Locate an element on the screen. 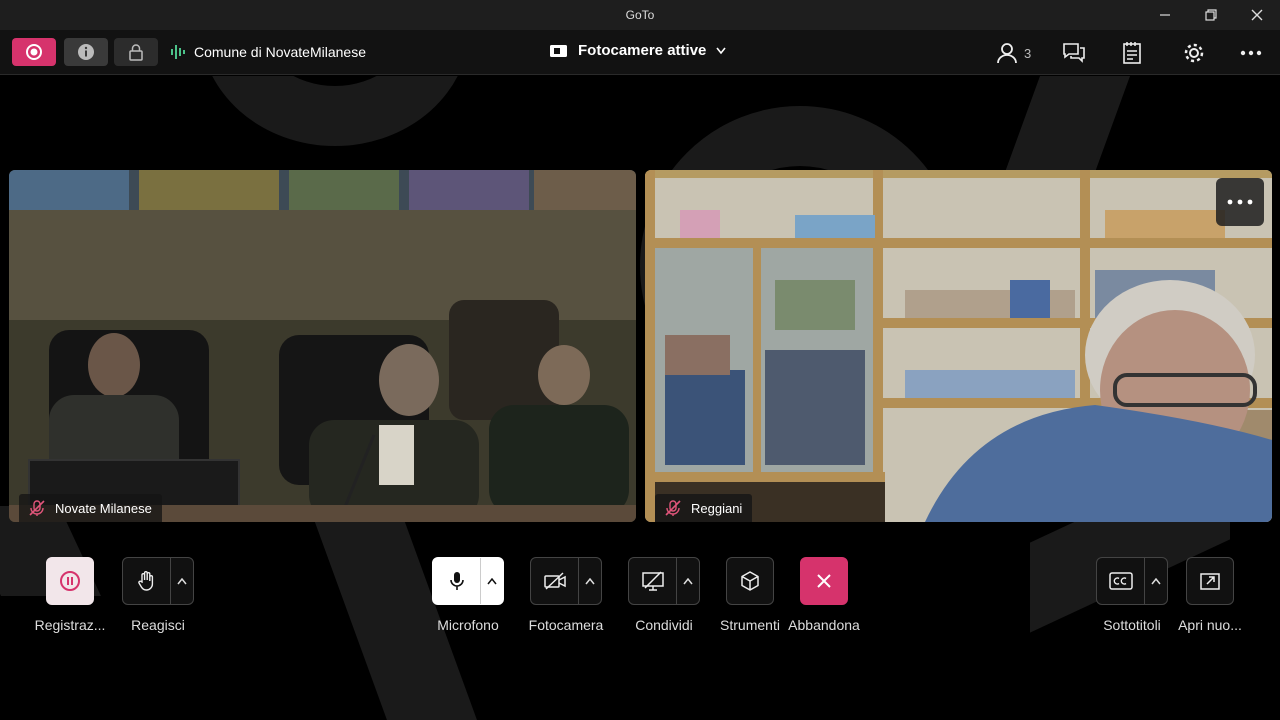 This screenshot has height=720, width=1280. camera-control is located at coordinates (566, 581).